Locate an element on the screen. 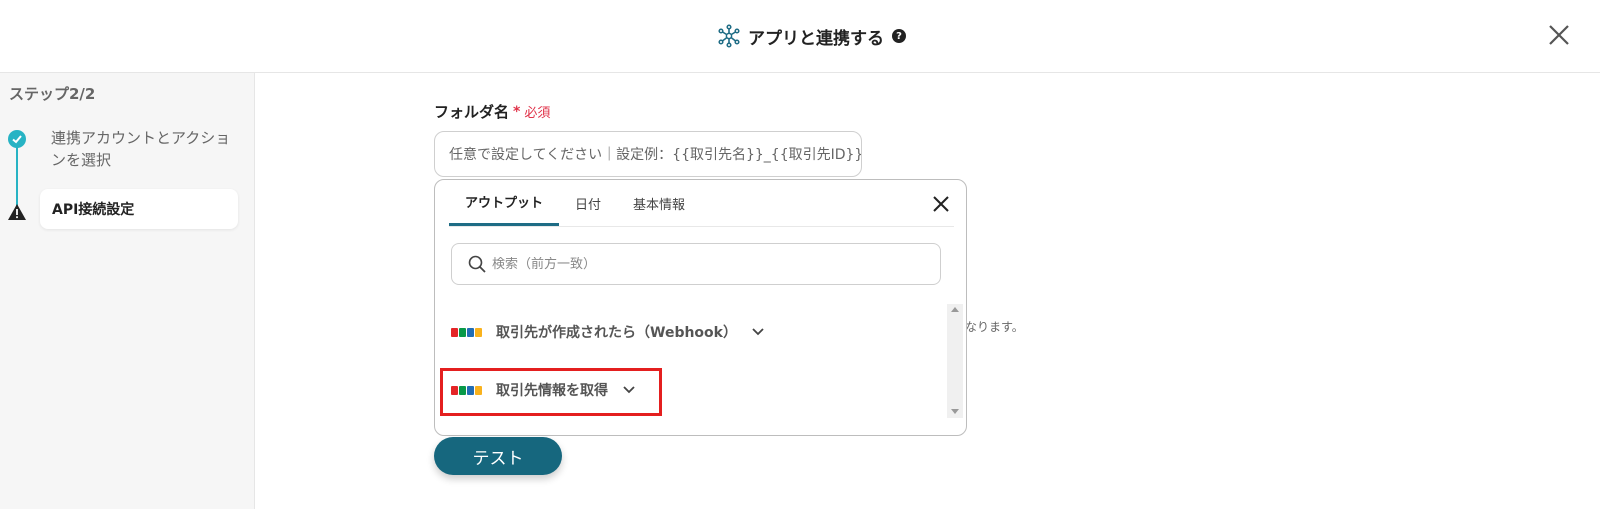 Image resolution: width=1600 pixels, height=509 pixels. chevron-down-icon is located at coordinates (758, 332).